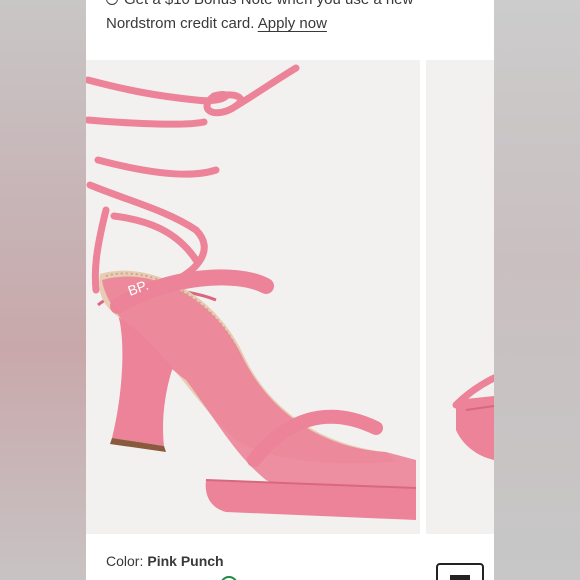  What do you see at coordinates (229, 578) in the screenshot?
I see `color-swatch` at bounding box center [229, 578].